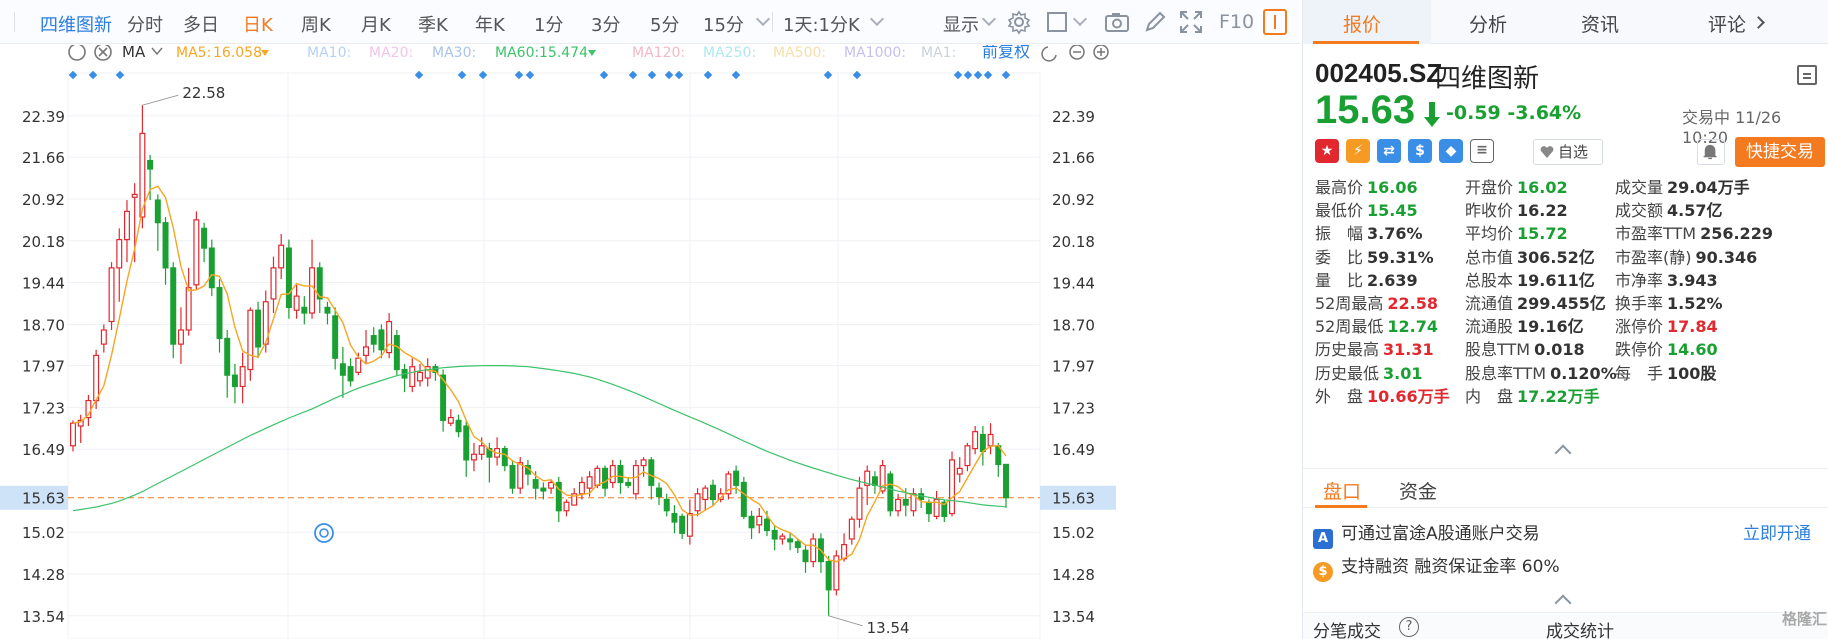  Describe the element at coordinates (1358, 151) in the screenshot. I see `lightning-icon: ⚡` at that location.